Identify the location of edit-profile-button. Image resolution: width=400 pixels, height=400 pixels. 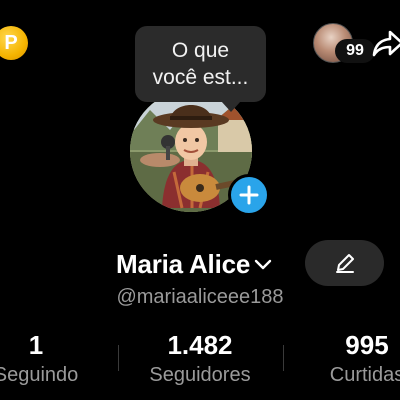
(344, 263).